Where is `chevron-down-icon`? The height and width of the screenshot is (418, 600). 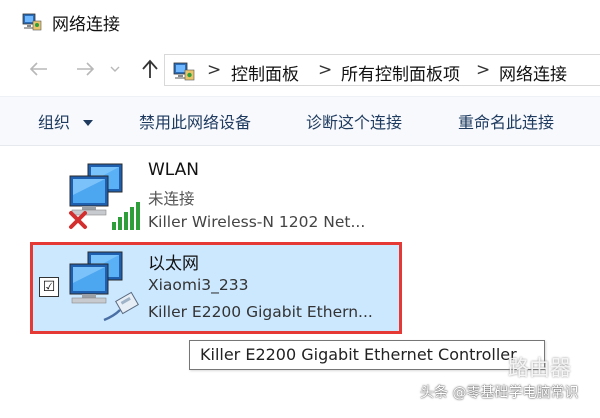
chevron-down-icon is located at coordinates (115, 69).